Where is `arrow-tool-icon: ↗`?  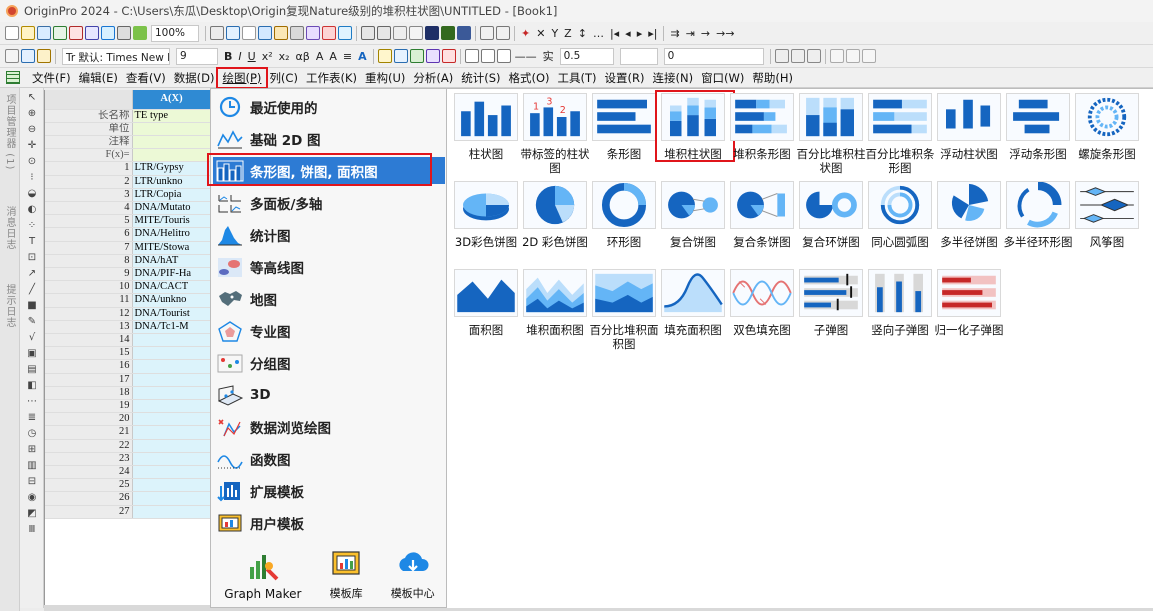 arrow-tool-icon: ↗ is located at coordinates (32, 273).